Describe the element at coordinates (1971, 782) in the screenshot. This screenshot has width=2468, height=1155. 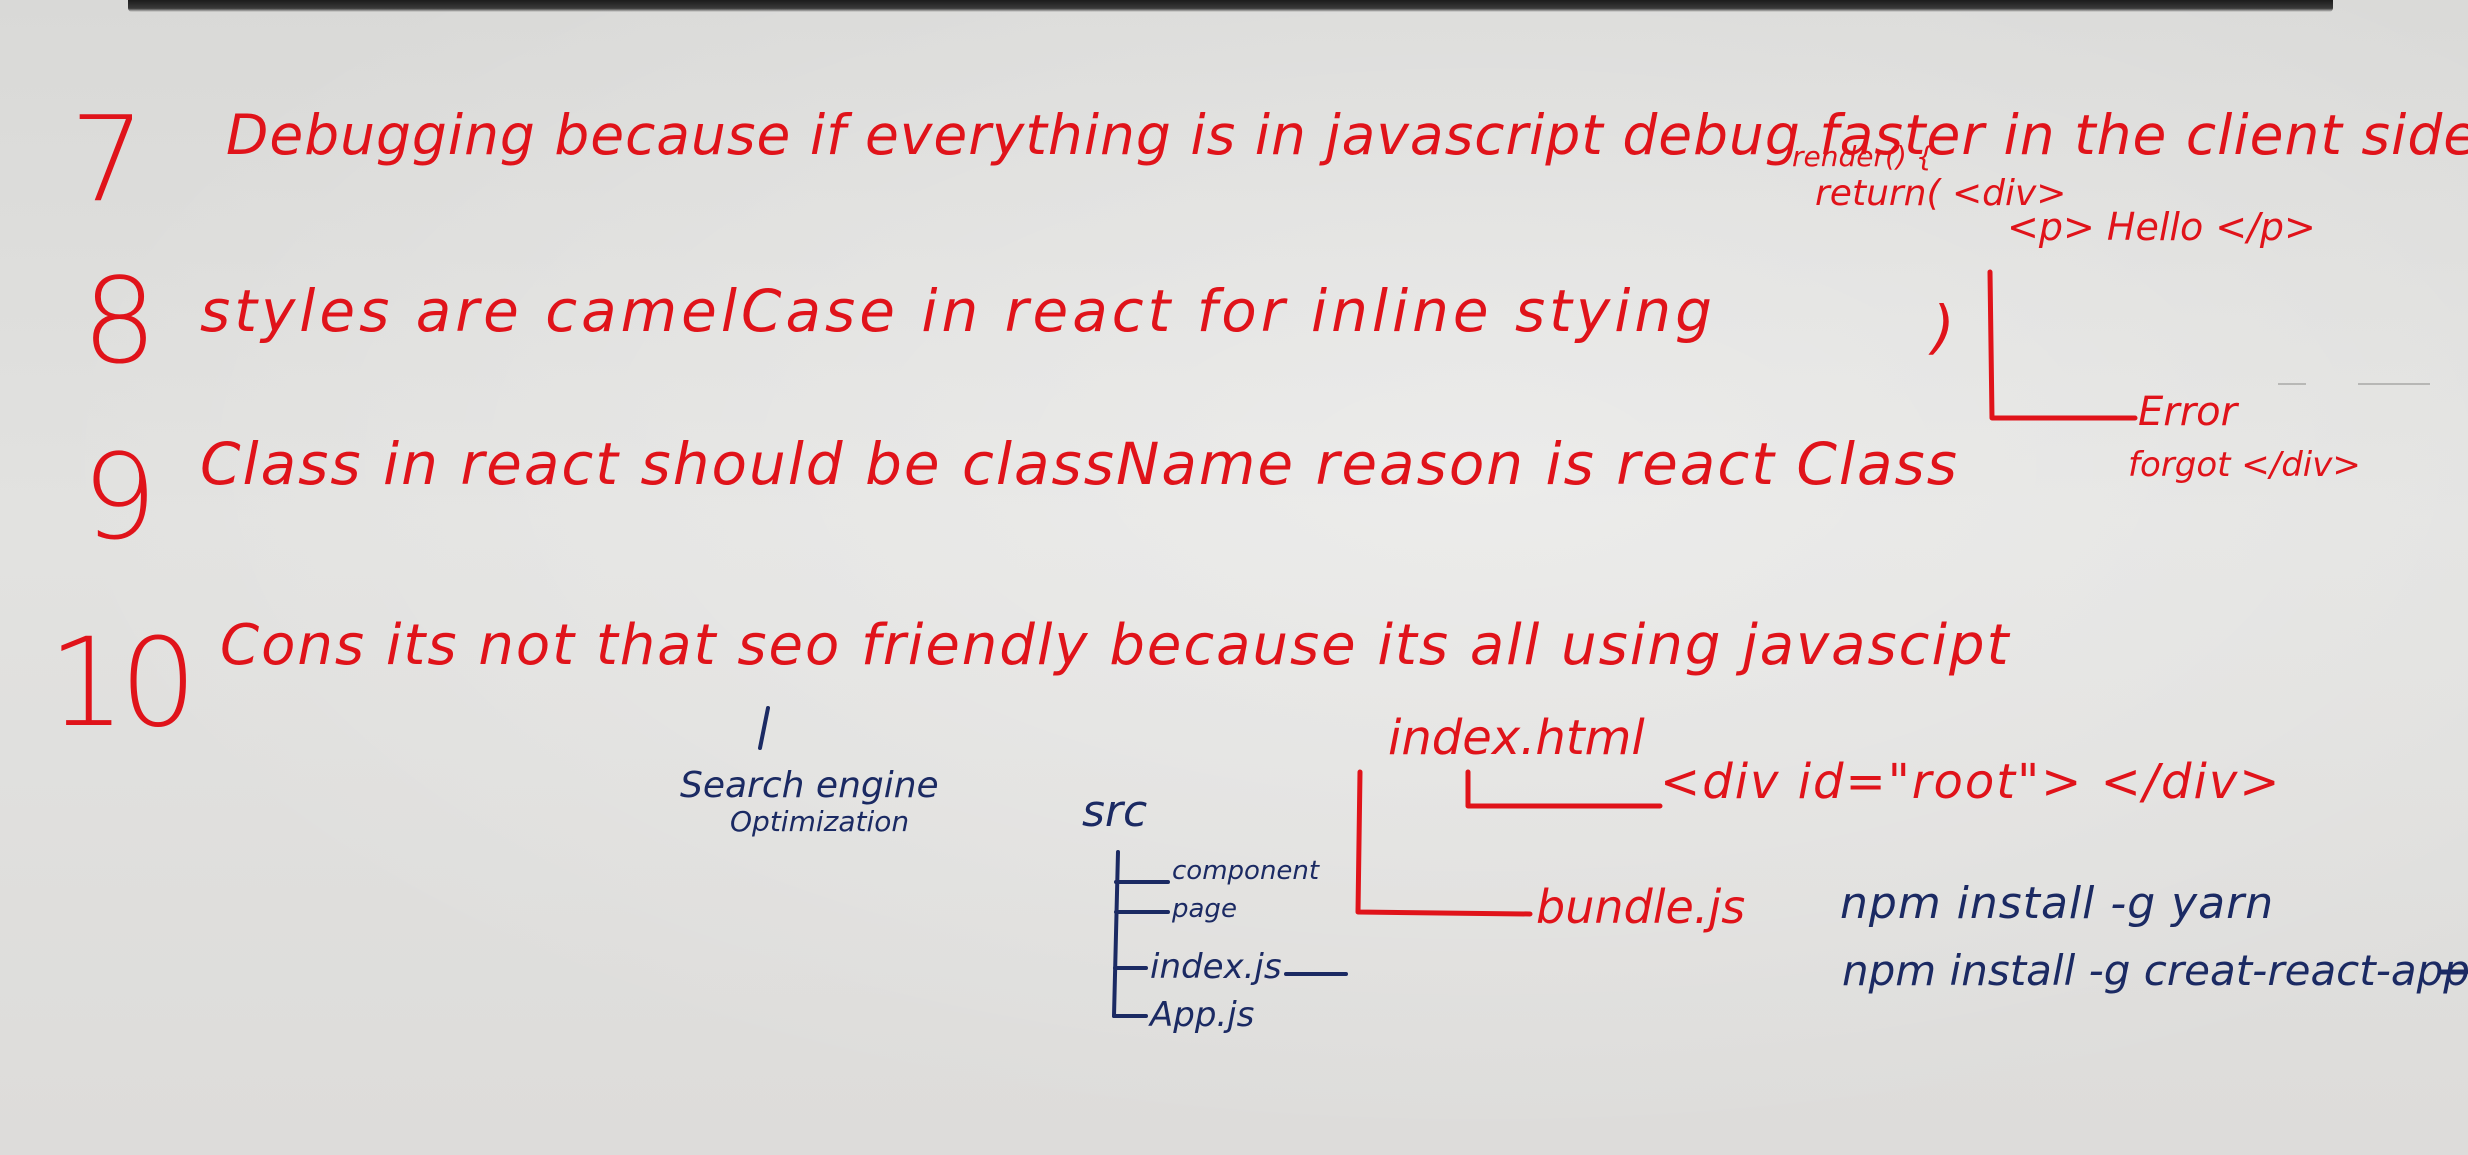
I see `root-div-label: <div id="root"> </div>` at that location.